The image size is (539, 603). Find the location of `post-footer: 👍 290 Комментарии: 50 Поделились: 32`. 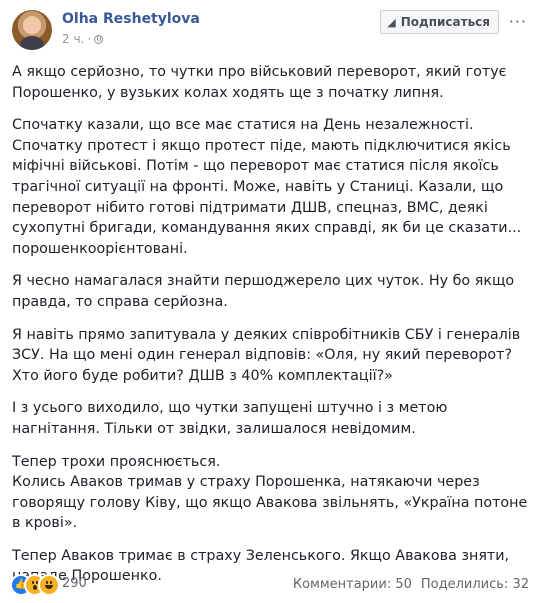

post-footer: 👍 290 Комментарии: 50 Поделились: 32 is located at coordinates (269, 585).